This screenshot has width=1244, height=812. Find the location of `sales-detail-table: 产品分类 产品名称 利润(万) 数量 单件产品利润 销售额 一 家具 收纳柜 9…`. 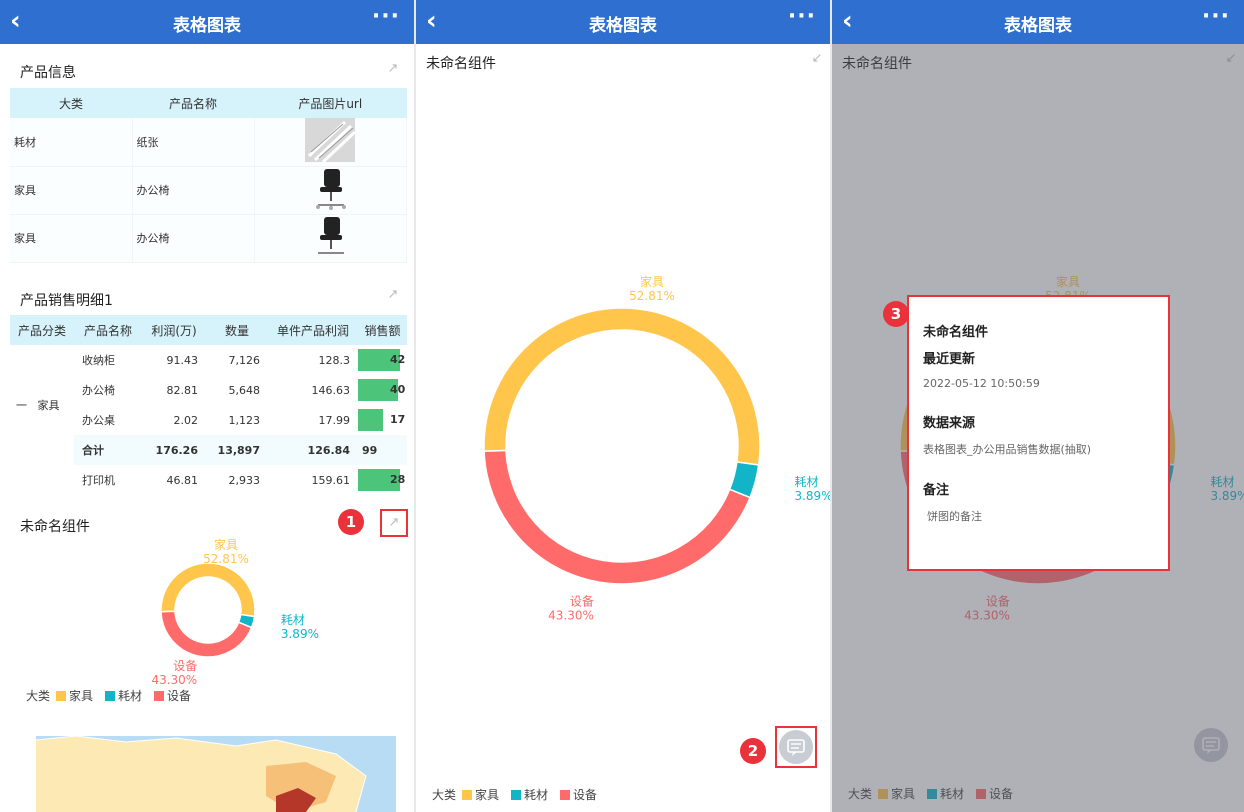

sales-detail-table: 产品分类 产品名称 利润(万) 数量 单件产品利润 销售额 一 家具 收纳柜 9… is located at coordinates (208, 405).